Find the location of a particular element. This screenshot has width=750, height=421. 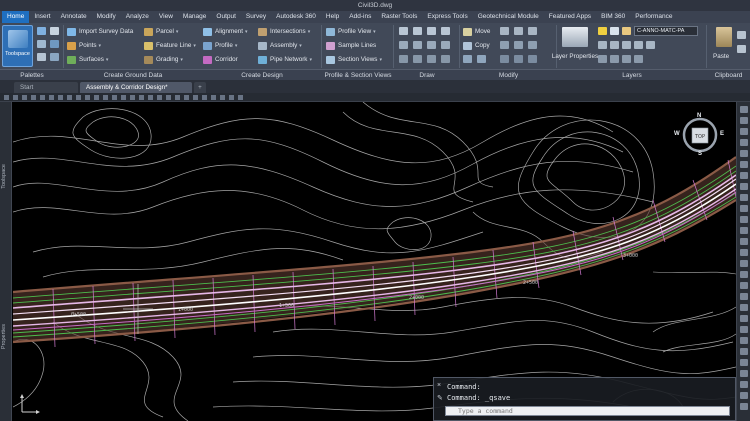

lock-icon is located at coordinates (626, 31).